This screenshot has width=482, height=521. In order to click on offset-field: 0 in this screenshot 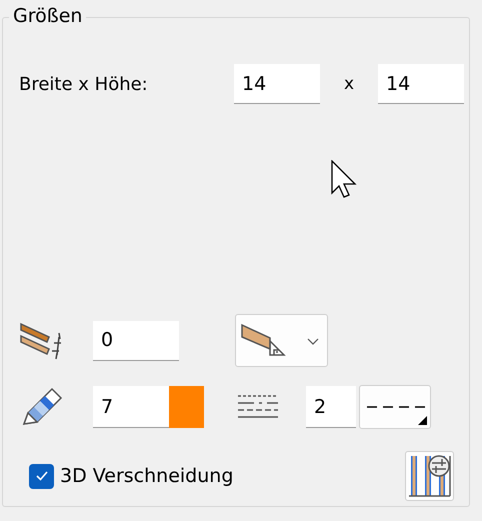, I will do `click(136, 340)`.